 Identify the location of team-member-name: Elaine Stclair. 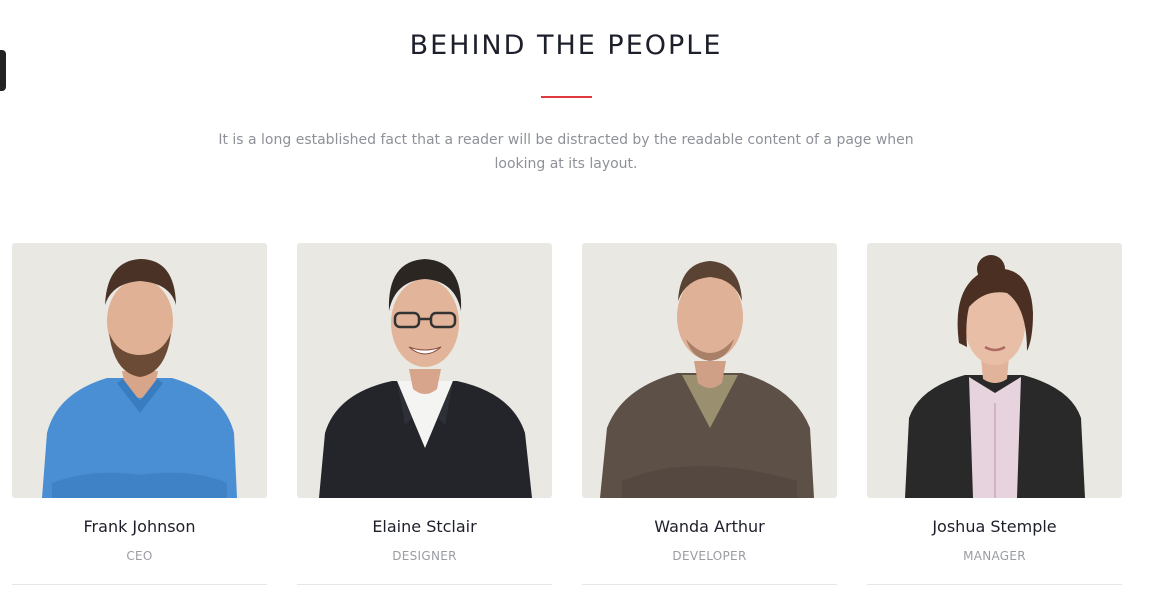
(424, 526).